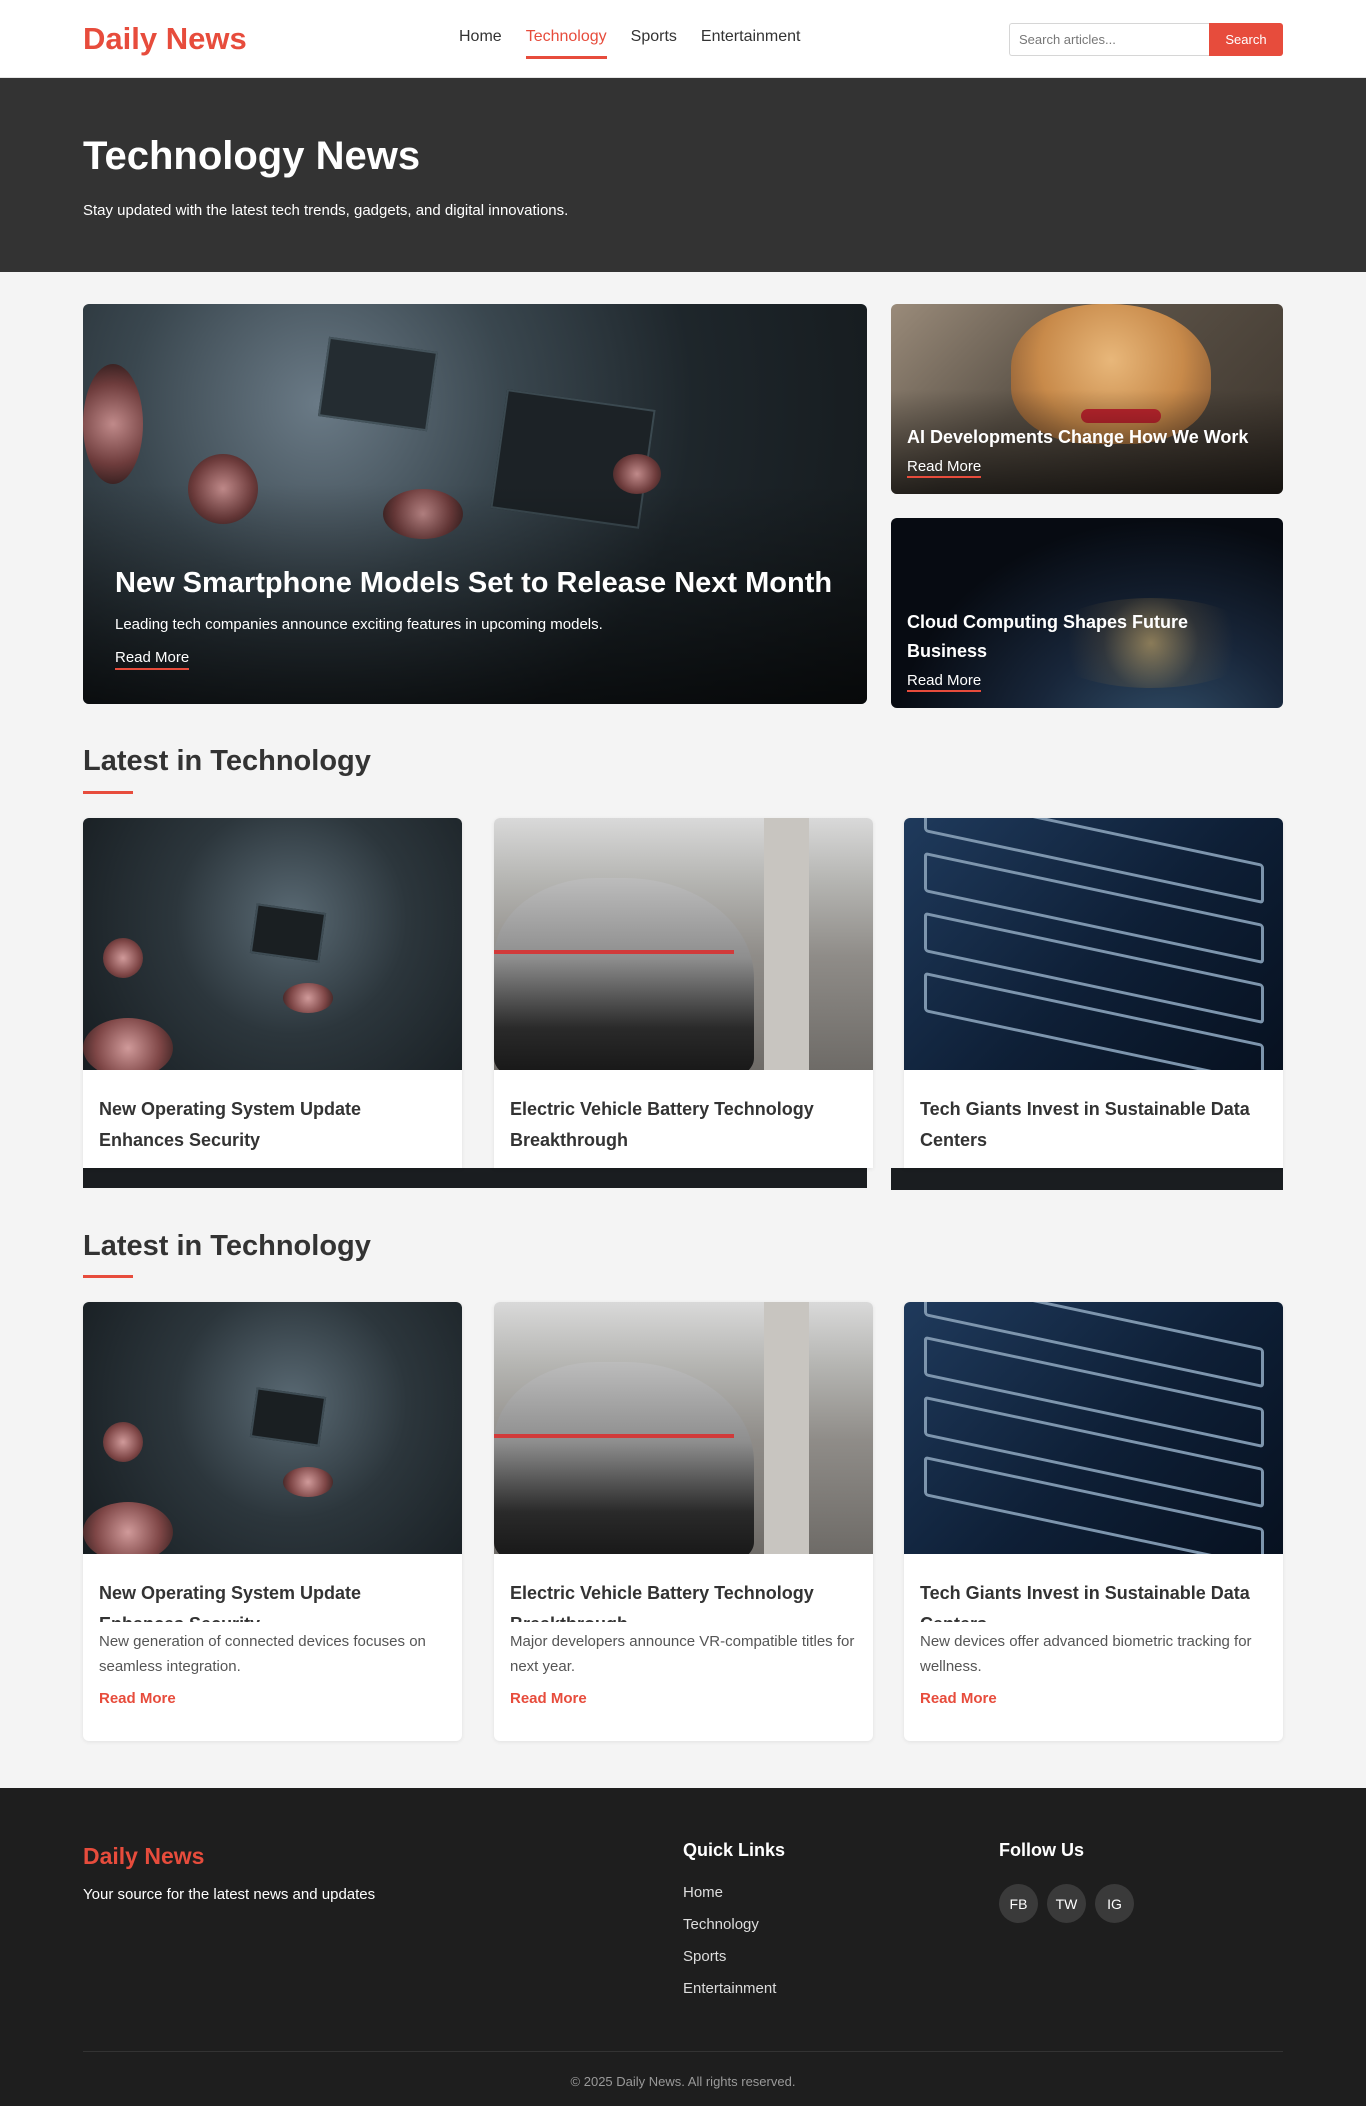 The image size is (1366, 2106). I want to click on footer-quick-links: Home Technology Sports Entertainment, so click(729, 1940).